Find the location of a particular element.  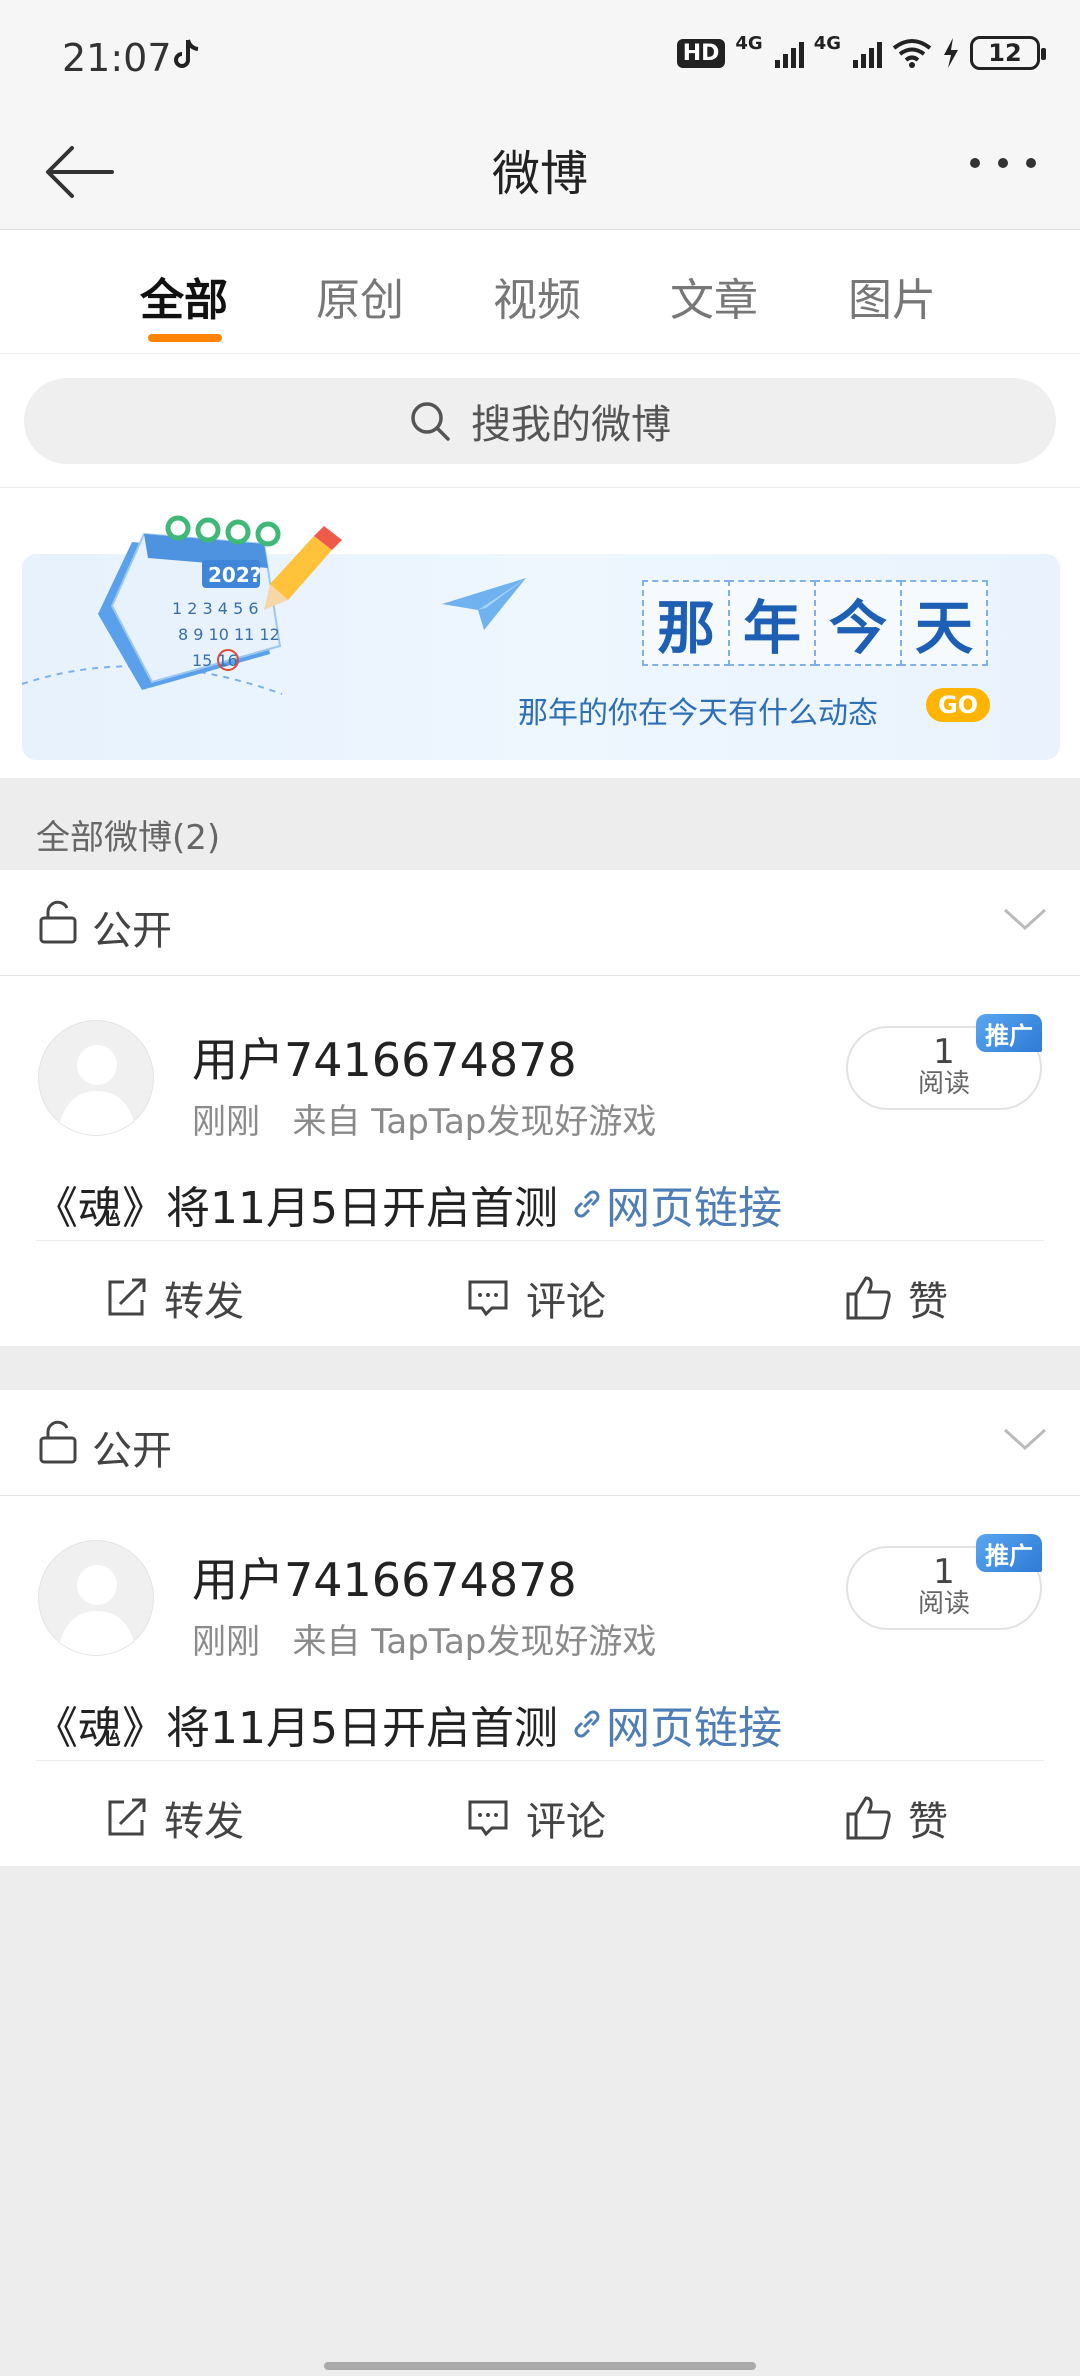

hd-icon: HD is located at coordinates (701, 53).